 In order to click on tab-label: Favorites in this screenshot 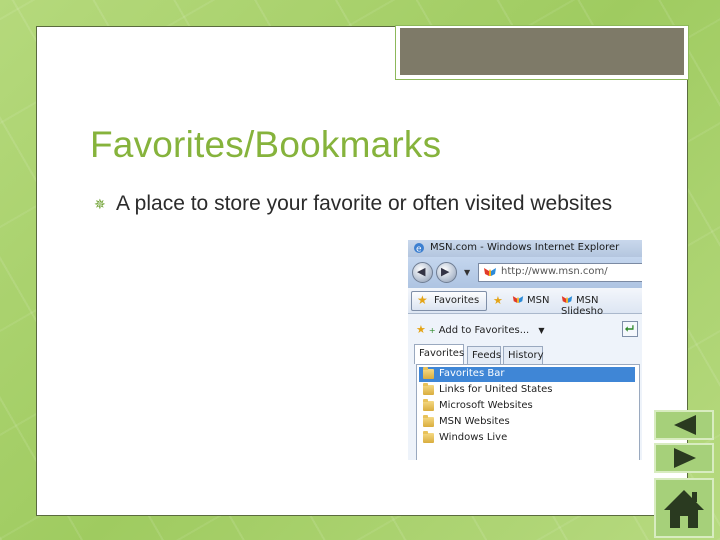, I will do `click(442, 353)`.